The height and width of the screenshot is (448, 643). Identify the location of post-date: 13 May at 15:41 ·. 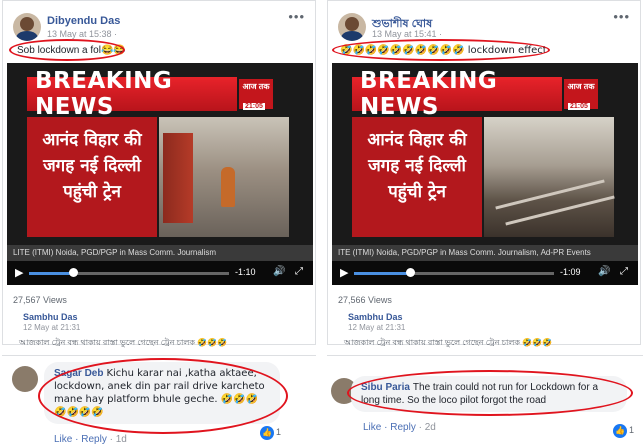
(407, 34).